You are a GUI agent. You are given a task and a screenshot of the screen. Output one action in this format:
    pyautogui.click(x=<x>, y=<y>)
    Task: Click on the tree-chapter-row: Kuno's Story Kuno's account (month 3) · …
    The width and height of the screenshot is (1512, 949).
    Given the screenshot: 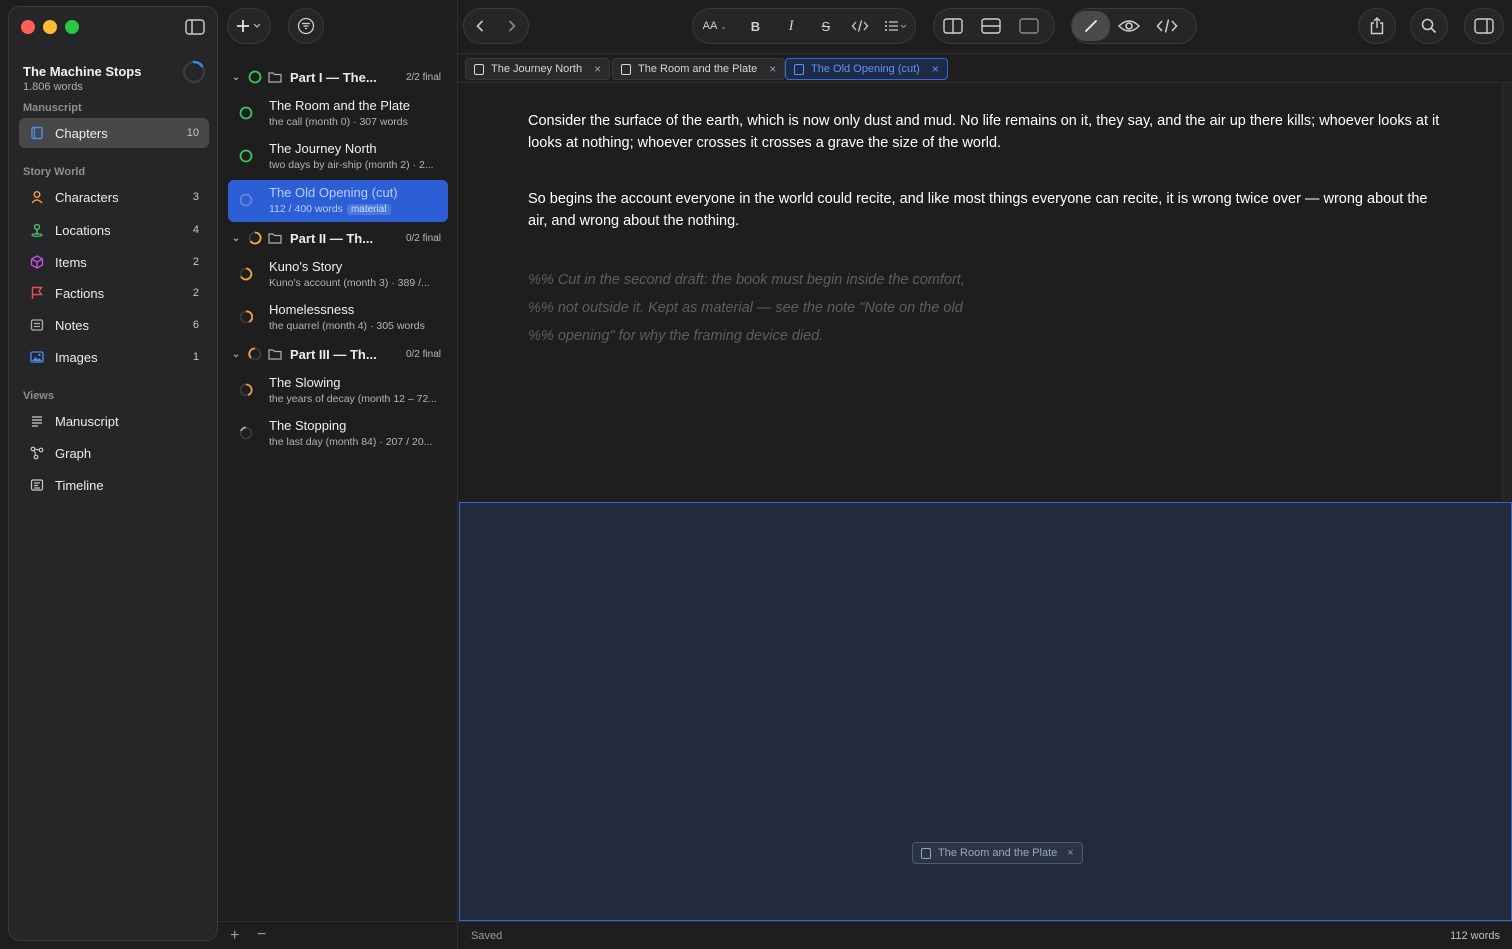 What is the action you would take?
    pyautogui.click(x=338, y=275)
    